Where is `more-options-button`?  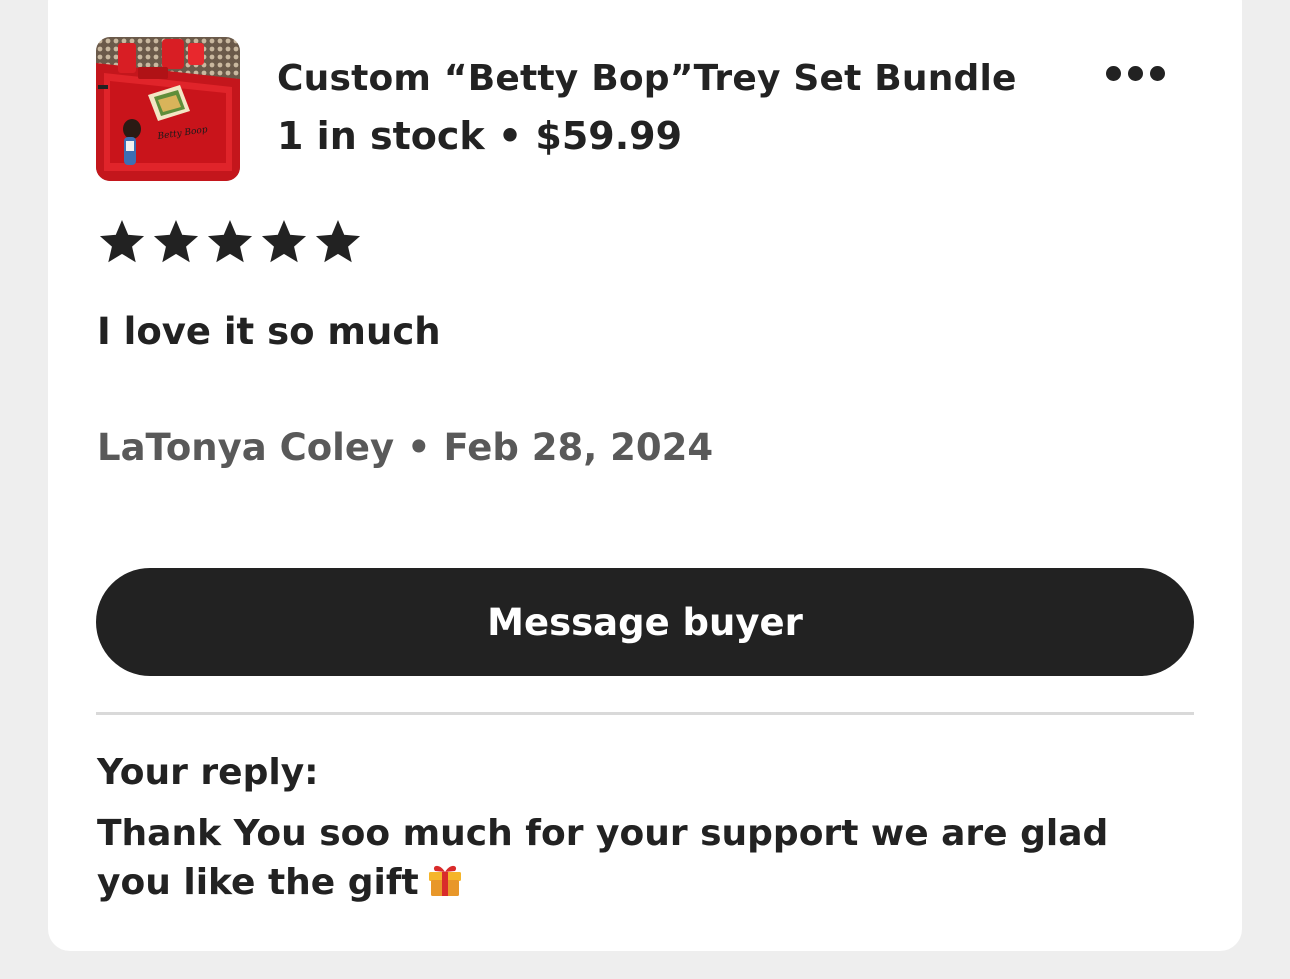
more-options-button is located at coordinates (1135, 73).